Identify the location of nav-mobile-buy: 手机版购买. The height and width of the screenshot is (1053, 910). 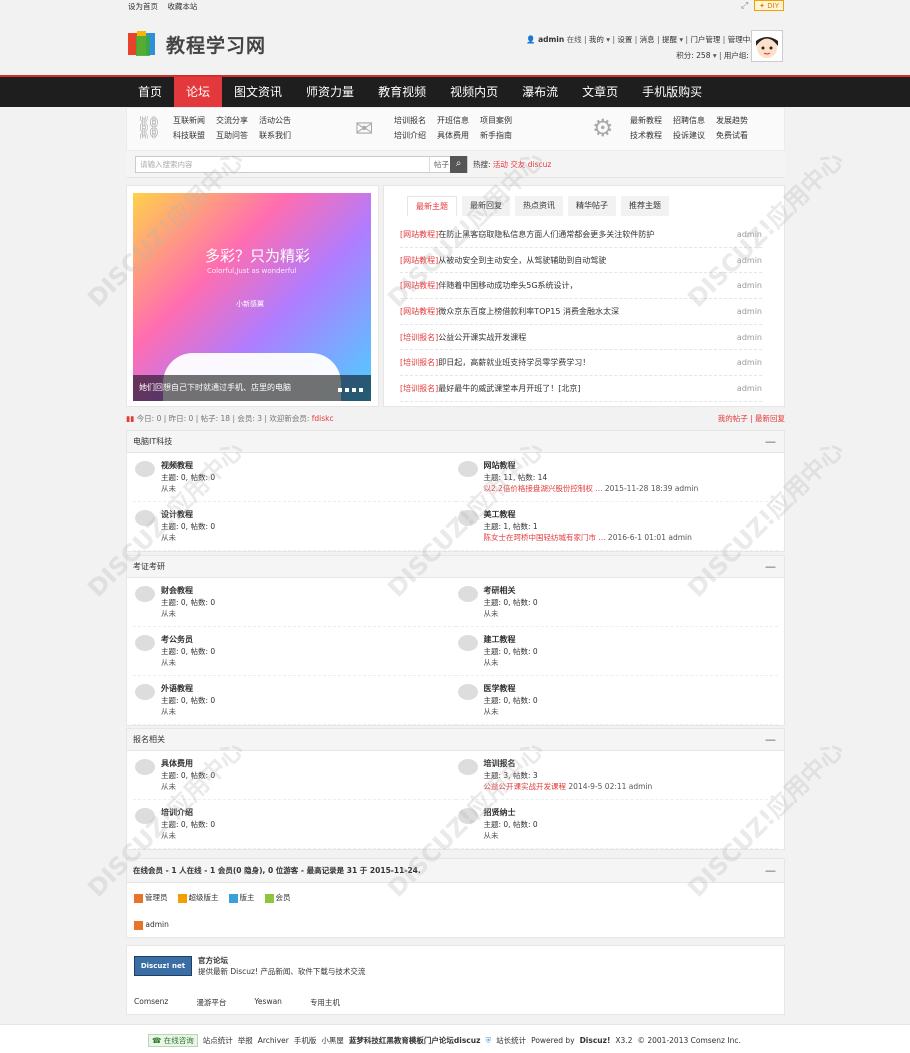
(672, 92).